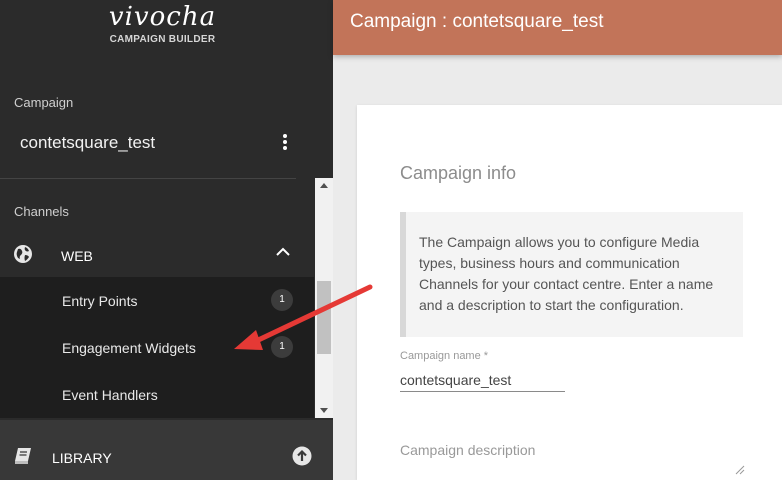  Describe the element at coordinates (285, 142) in the screenshot. I see `more-options-icon` at that location.